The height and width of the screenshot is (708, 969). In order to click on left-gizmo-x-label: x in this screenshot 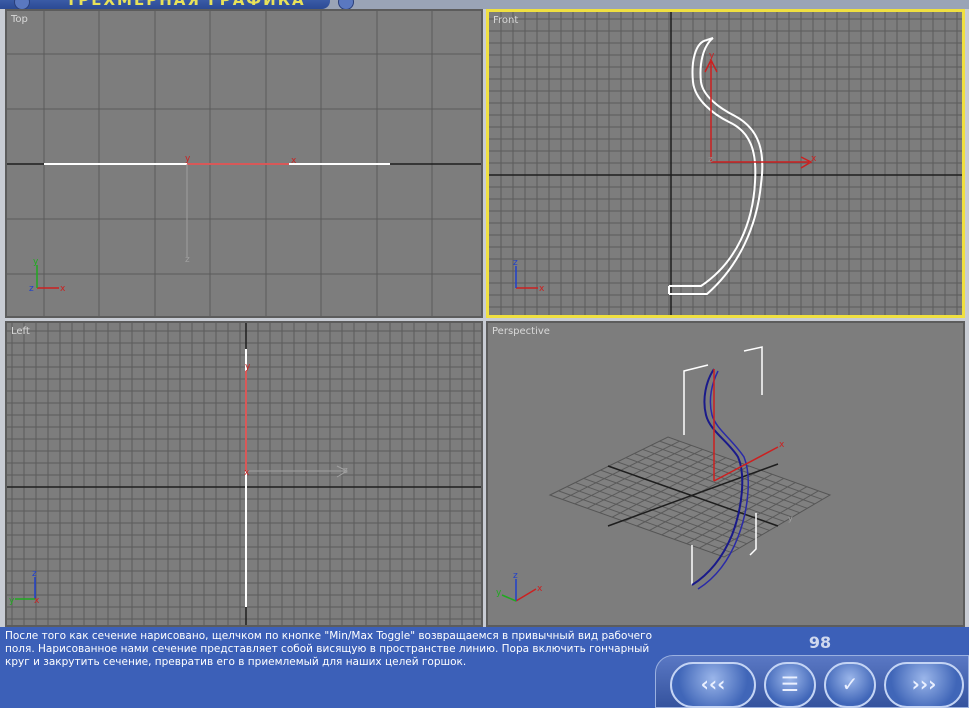, I will do `click(247, 473)`.